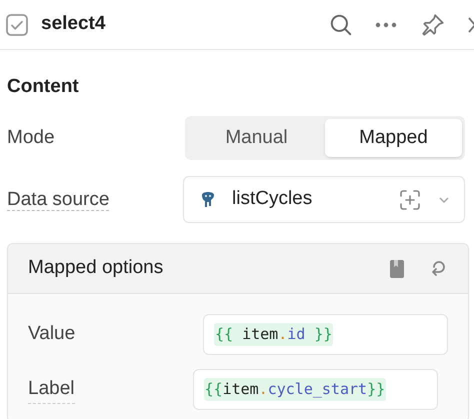  What do you see at coordinates (96, 268) in the screenshot?
I see `panel-title: Mapped options` at bounding box center [96, 268].